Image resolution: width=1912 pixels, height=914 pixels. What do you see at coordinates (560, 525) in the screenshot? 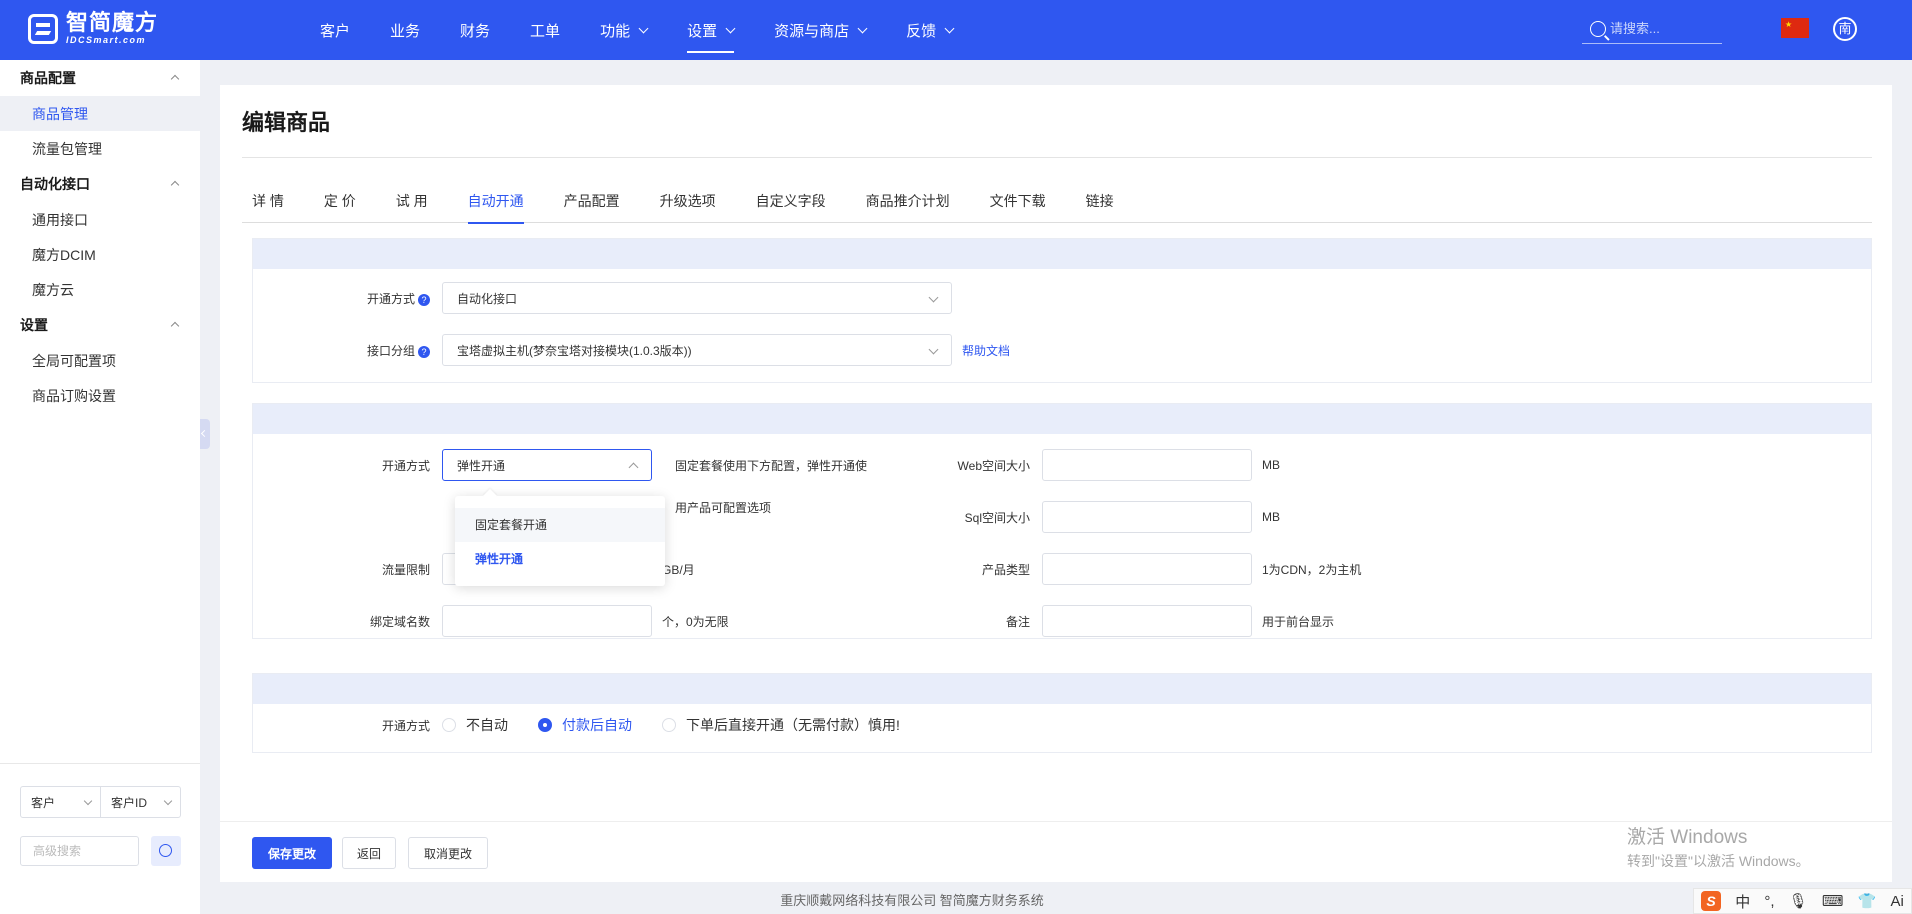
I see `dropdown-option-fixed-package: 固定套餐开通` at bounding box center [560, 525].